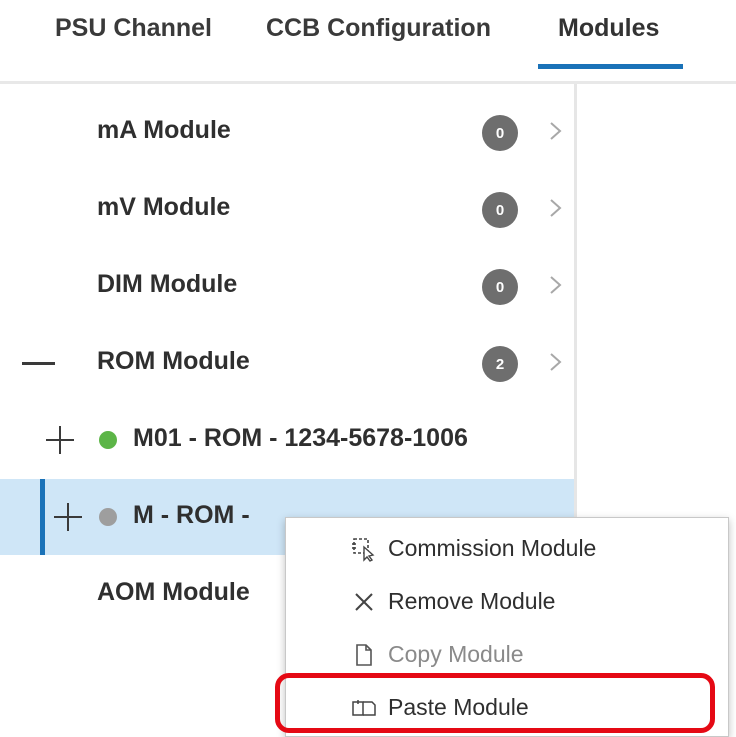 This screenshot has width=736, height=737. I want to click on menu-item-commission-module: Commission Module, so click(507, 548).